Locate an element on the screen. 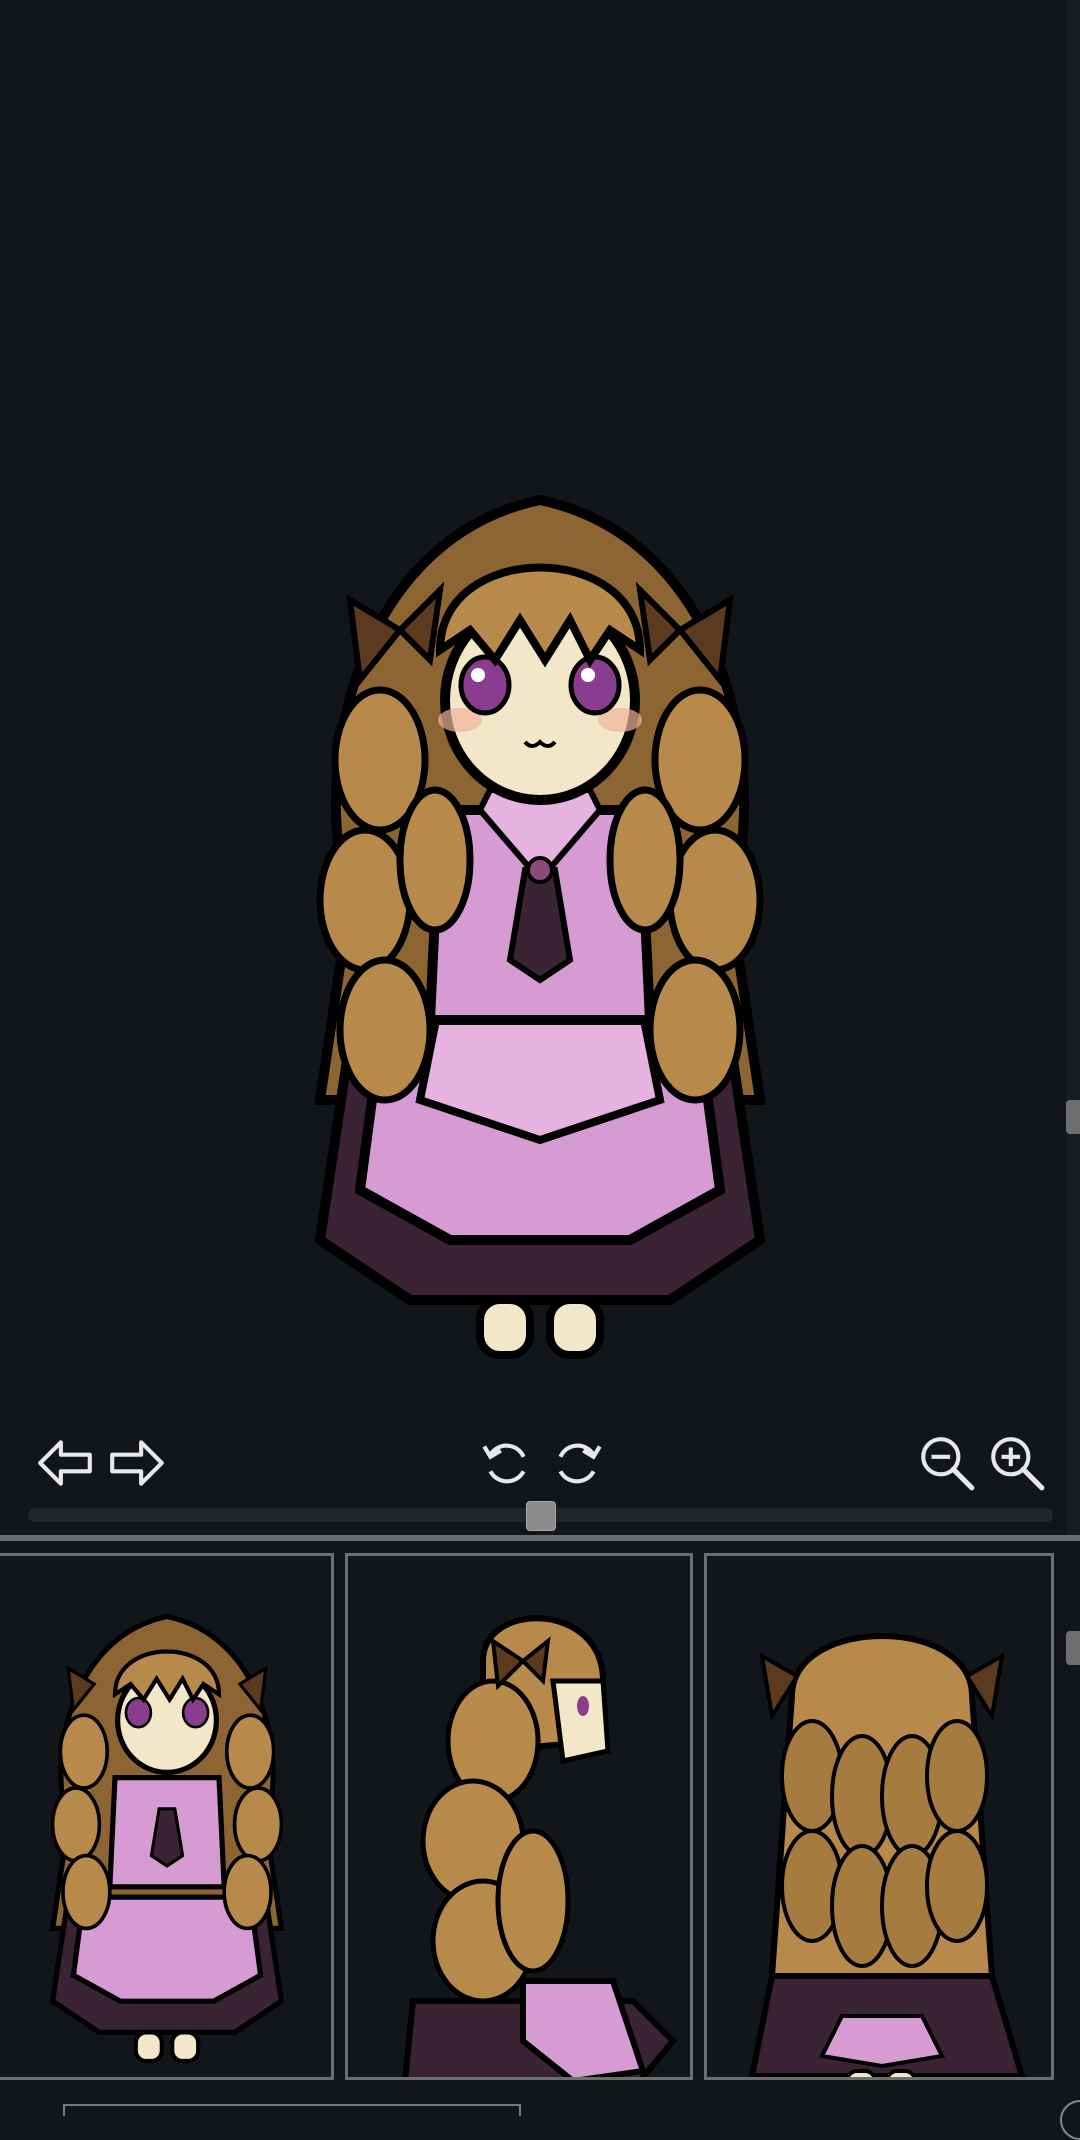 The image size is (1080, 2140). bottom-panel-tab is located at coordinates (292, 2110).